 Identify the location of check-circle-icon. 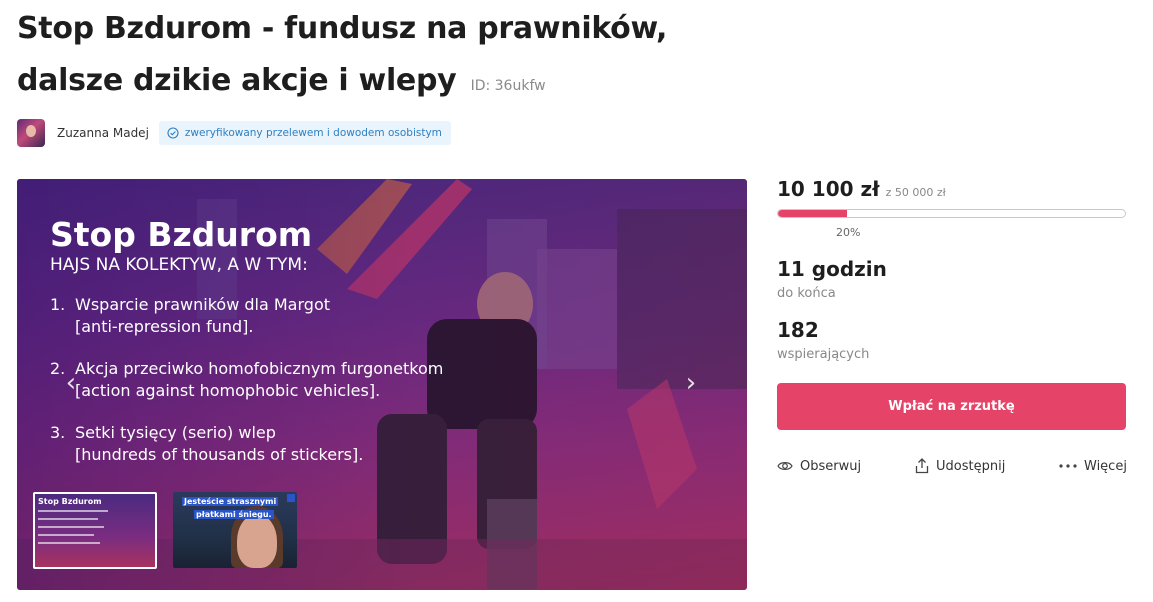
(173, 133).